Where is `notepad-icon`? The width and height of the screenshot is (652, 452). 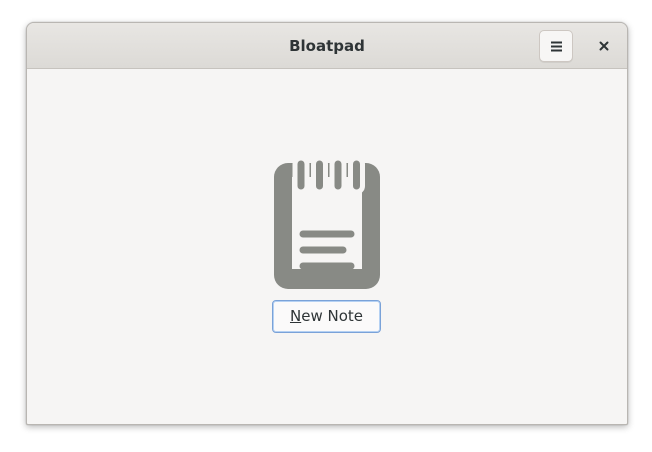 notepad-icon is located at coordinates (327, 224).